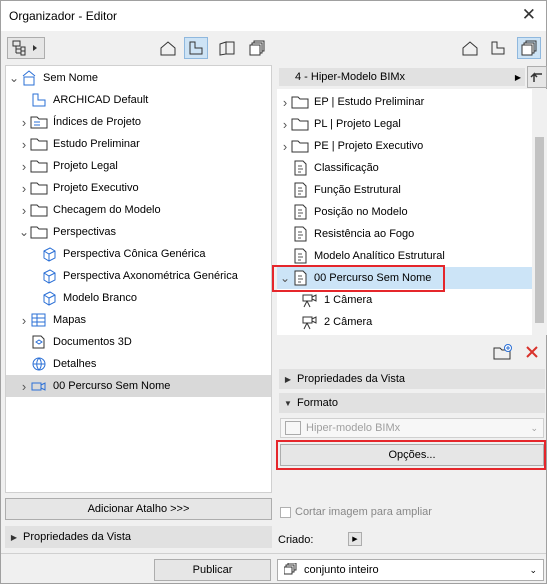 This screenshot has width=547, height=584. I want to click on collapse-arrow-icon: ▼, so click(288, 403).